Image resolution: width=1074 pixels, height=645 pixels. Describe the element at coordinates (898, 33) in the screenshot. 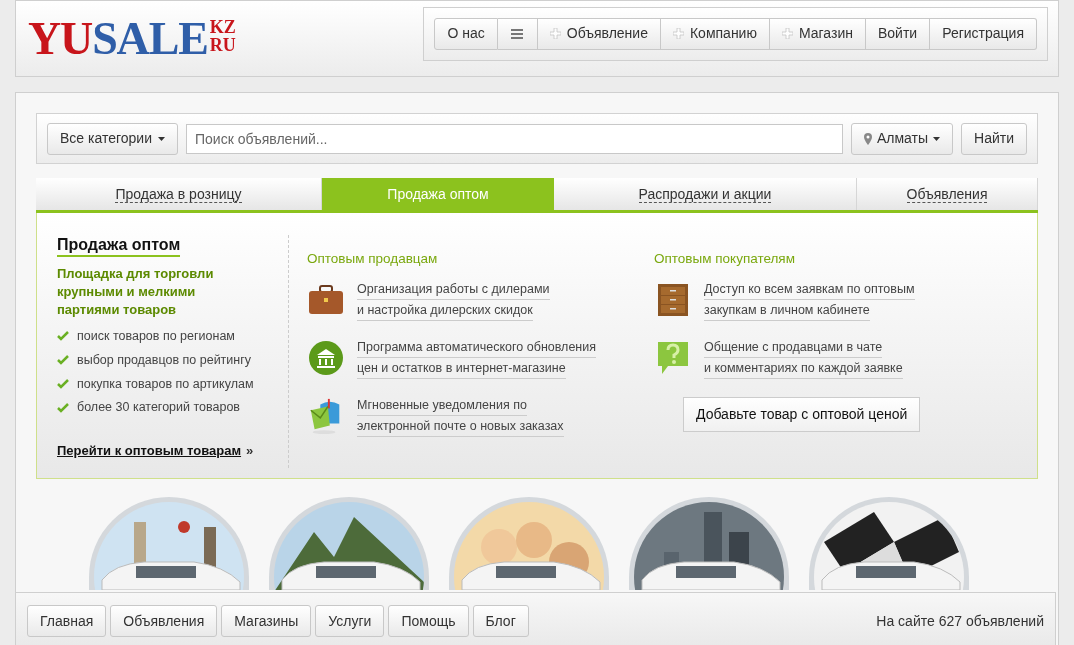

I see `nav-button: Войти` at that location.